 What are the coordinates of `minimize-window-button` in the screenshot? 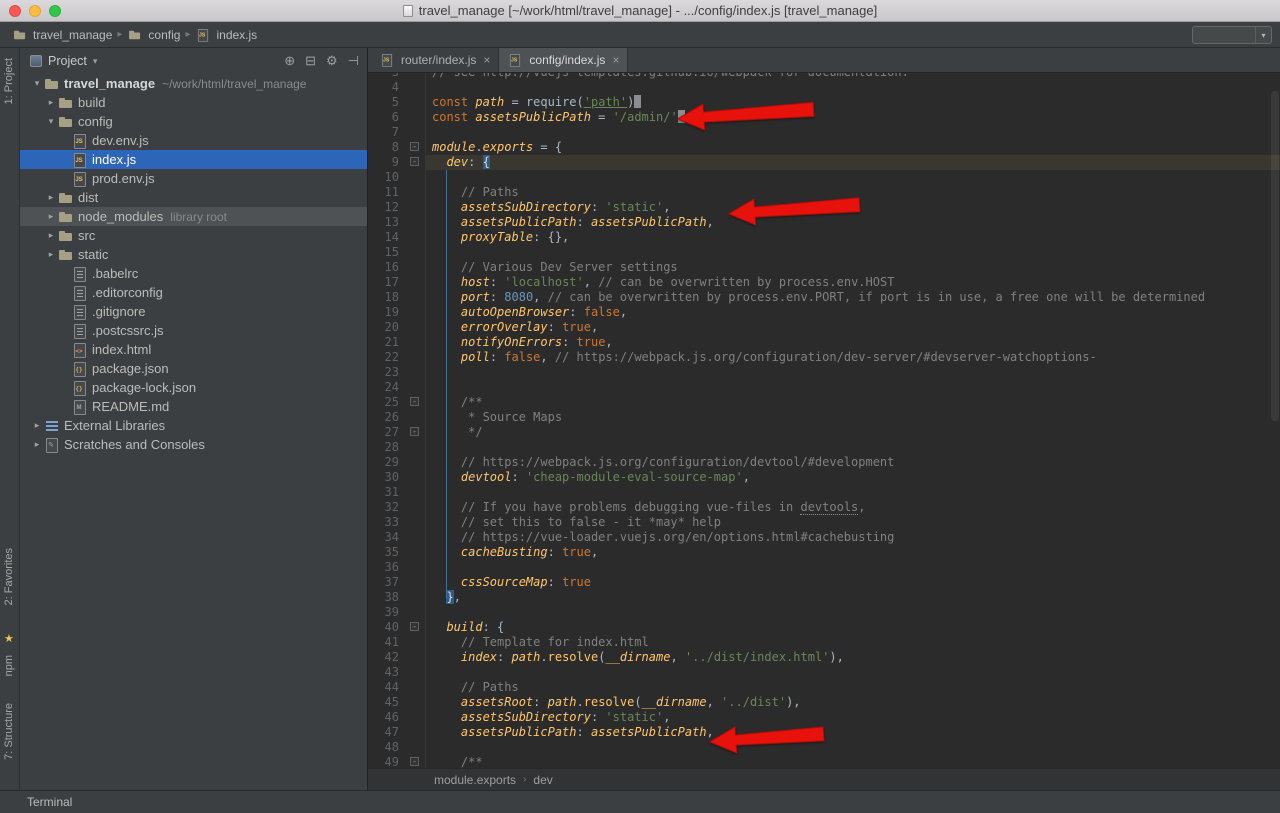 It's located at (35, 11).